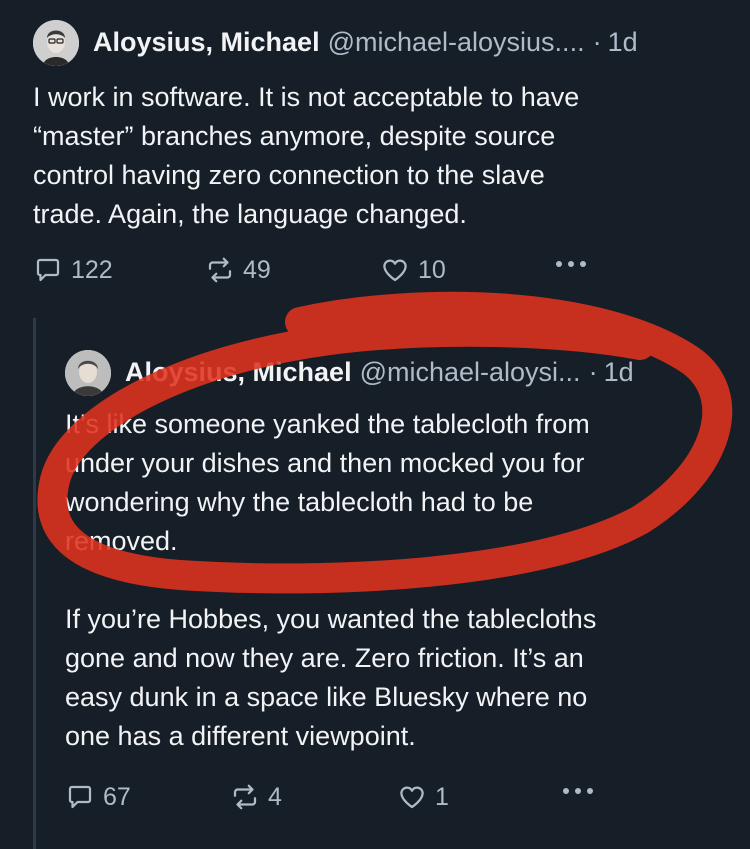 This screenshot has height=849, width=750. Describe the element at coordinates (413, 270) in the screenshot. I see `like-button: 10` at that location.